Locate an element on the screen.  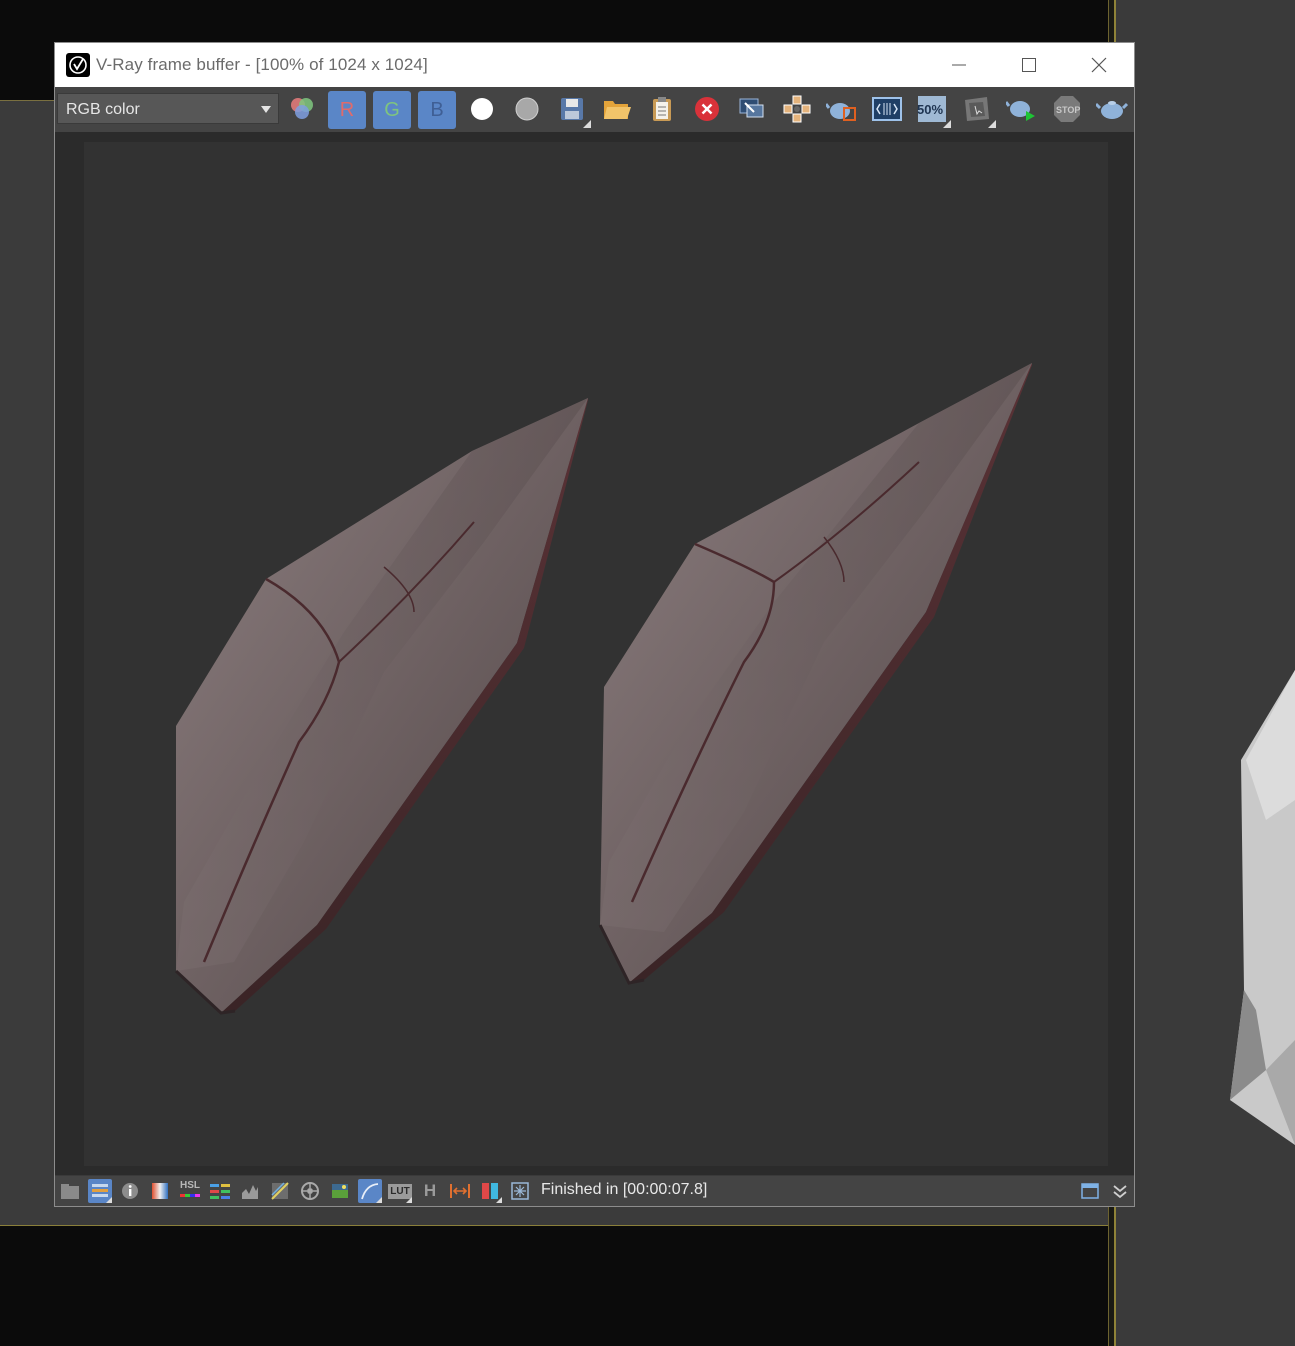
chevron-down-icon is located at coordinates (266, 109).